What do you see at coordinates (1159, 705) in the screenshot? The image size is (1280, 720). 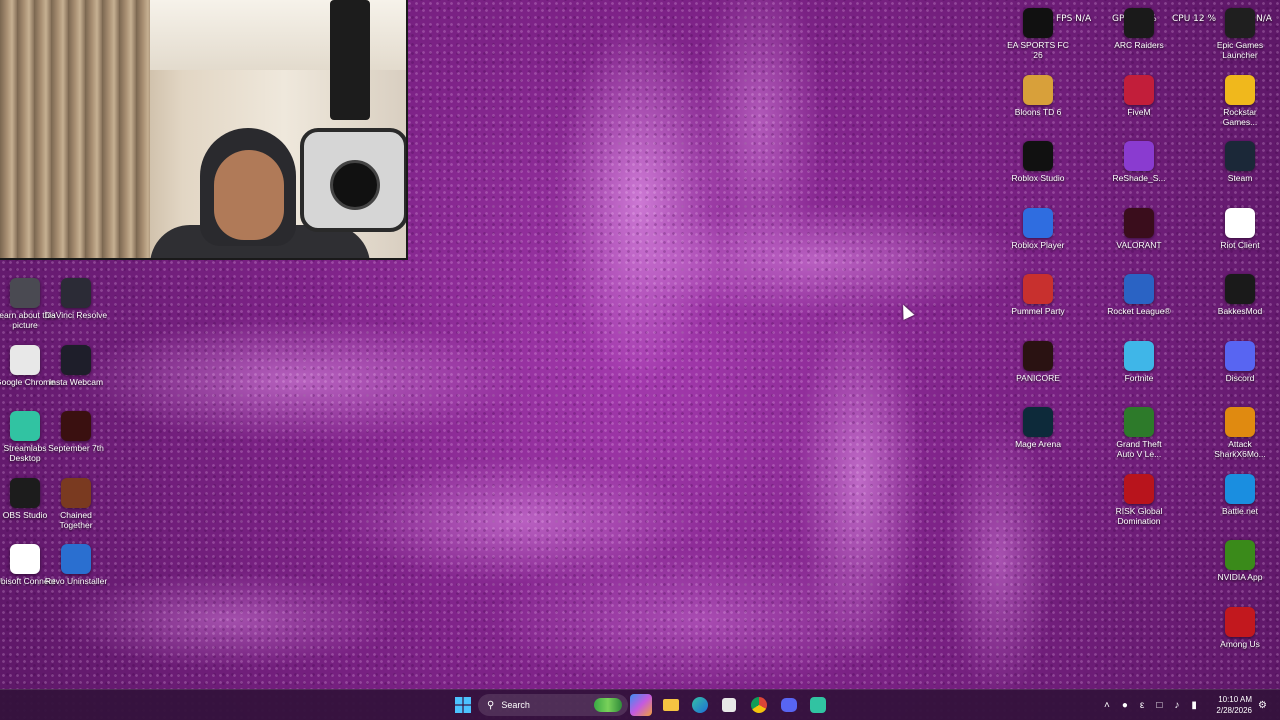 I see `network-icon: □` at bounding box center [1159, 705].